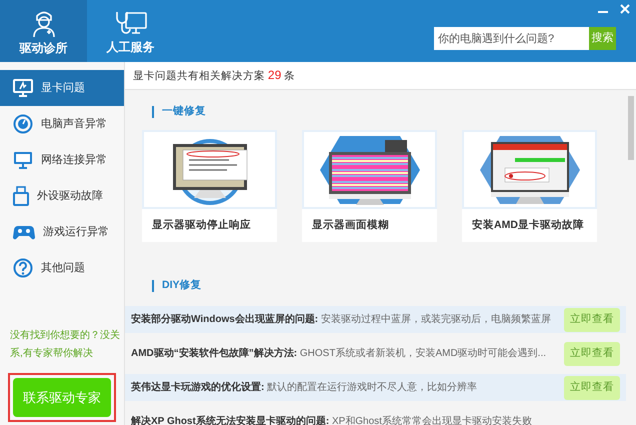  What do you see at coordinates (341, 319) in the screenshot?
I see `solution-text: 安装部分驱动Windows会出现蓝屏的问题: 安装驱动过程中蓝屏，或装完驱动后，电脑频繁蓝屏` at bounding box center [341, 319].